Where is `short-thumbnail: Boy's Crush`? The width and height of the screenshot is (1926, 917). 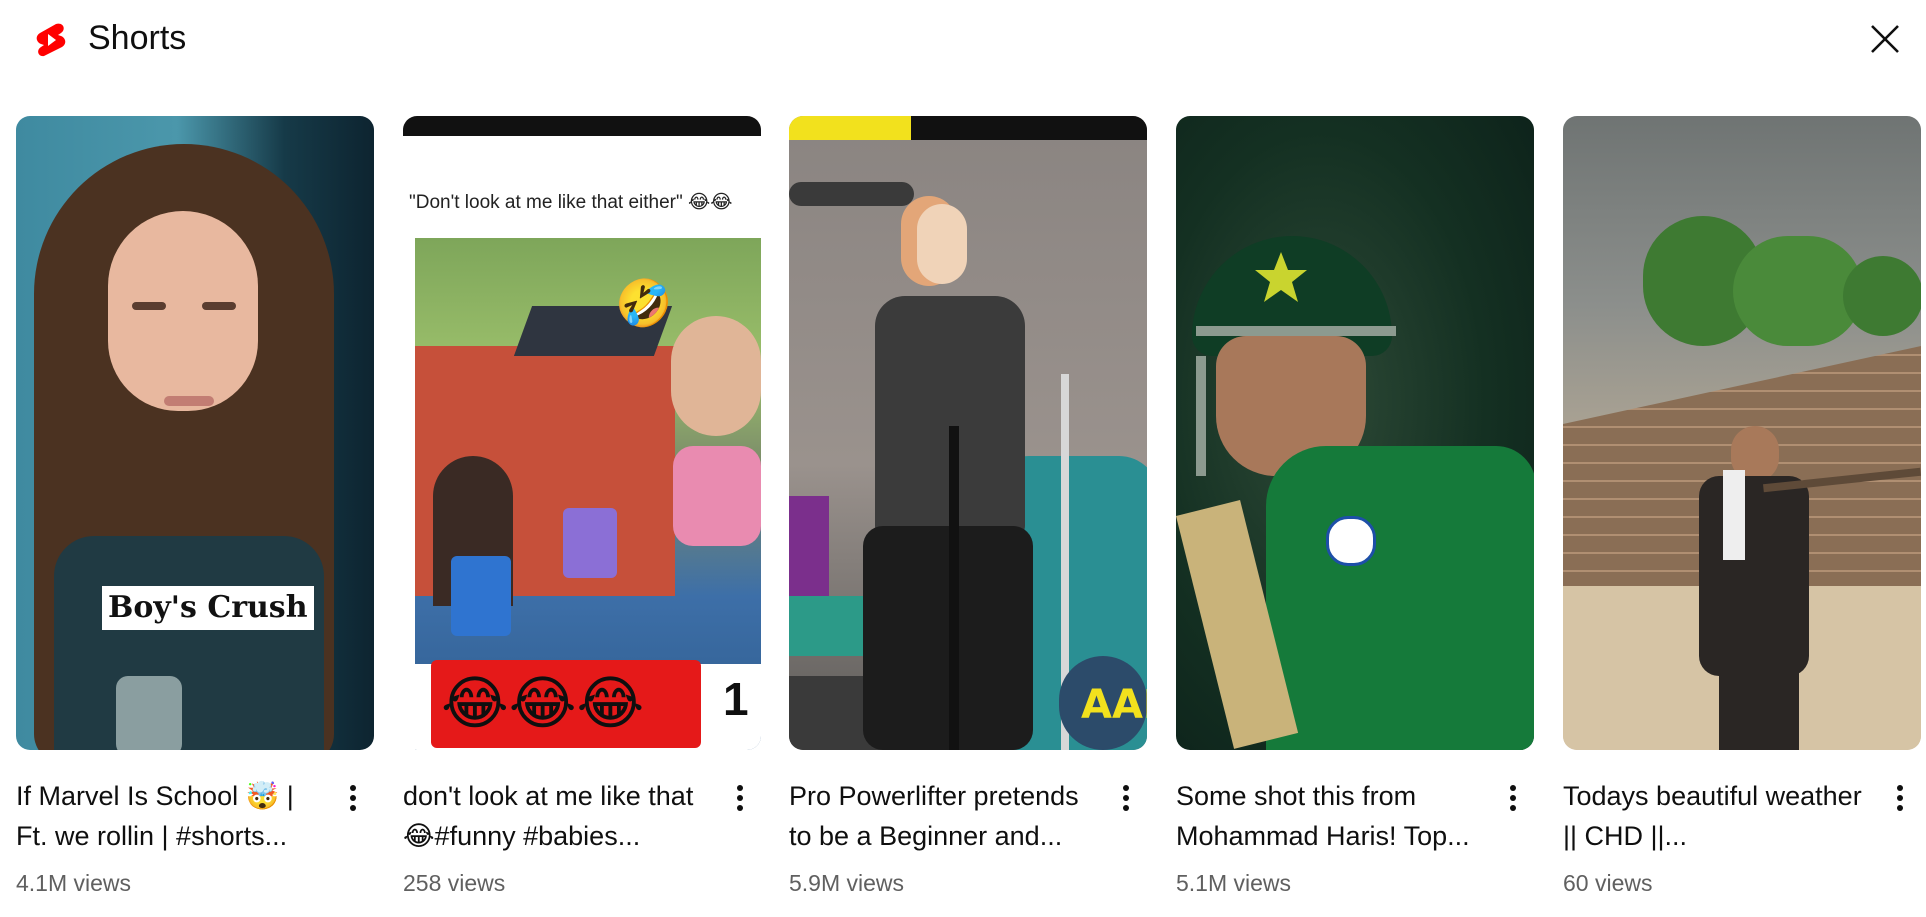 short-thumbnail: Boy's Crush is located at coordinates (195, 433).